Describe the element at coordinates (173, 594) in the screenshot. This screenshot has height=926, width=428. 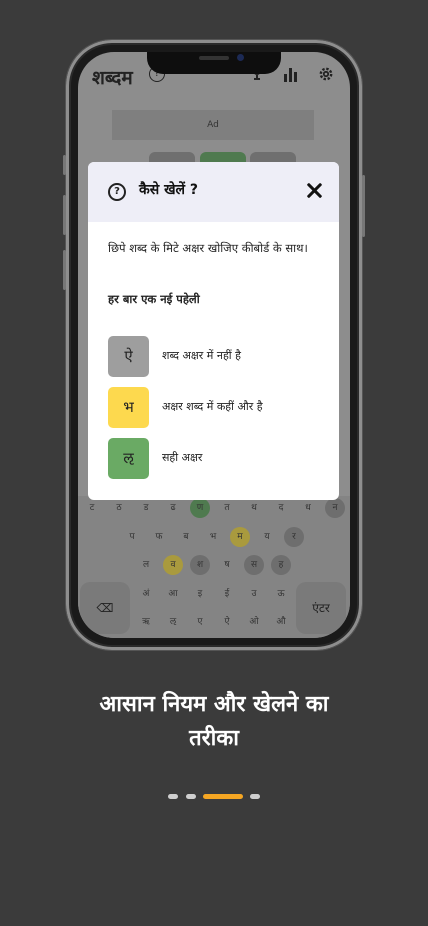
I see `key: आ` at that location.